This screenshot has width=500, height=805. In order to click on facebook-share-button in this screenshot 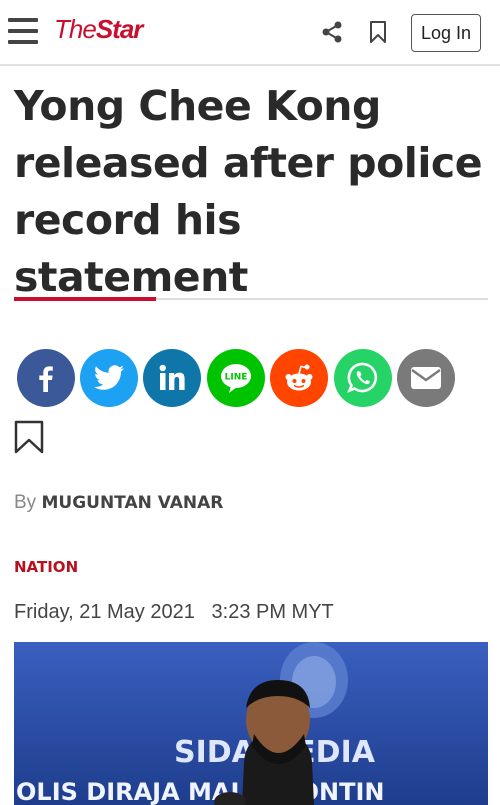, I will do `click(46, 378)`.